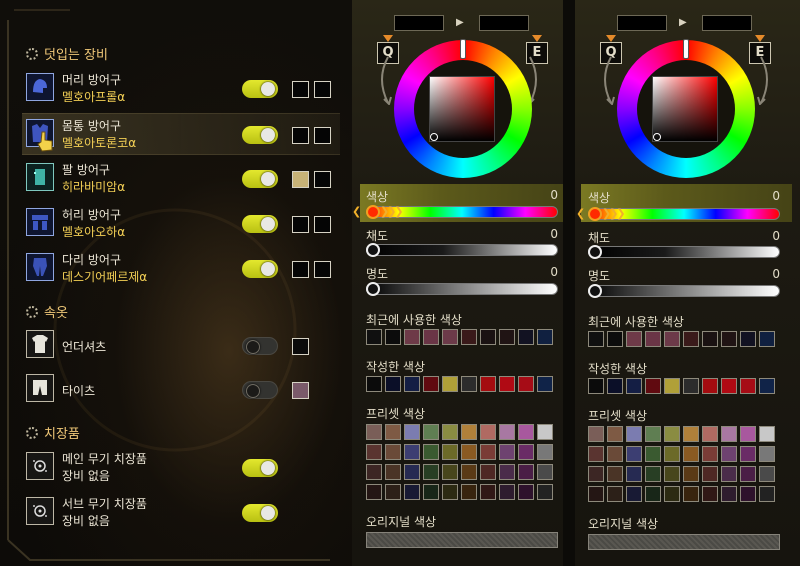 The width and height of the screenshot is (800, 566). What do you see at coordinates (300, 390) in the screenshot?
I see `color-swatch` at bounding box center [300, 390].